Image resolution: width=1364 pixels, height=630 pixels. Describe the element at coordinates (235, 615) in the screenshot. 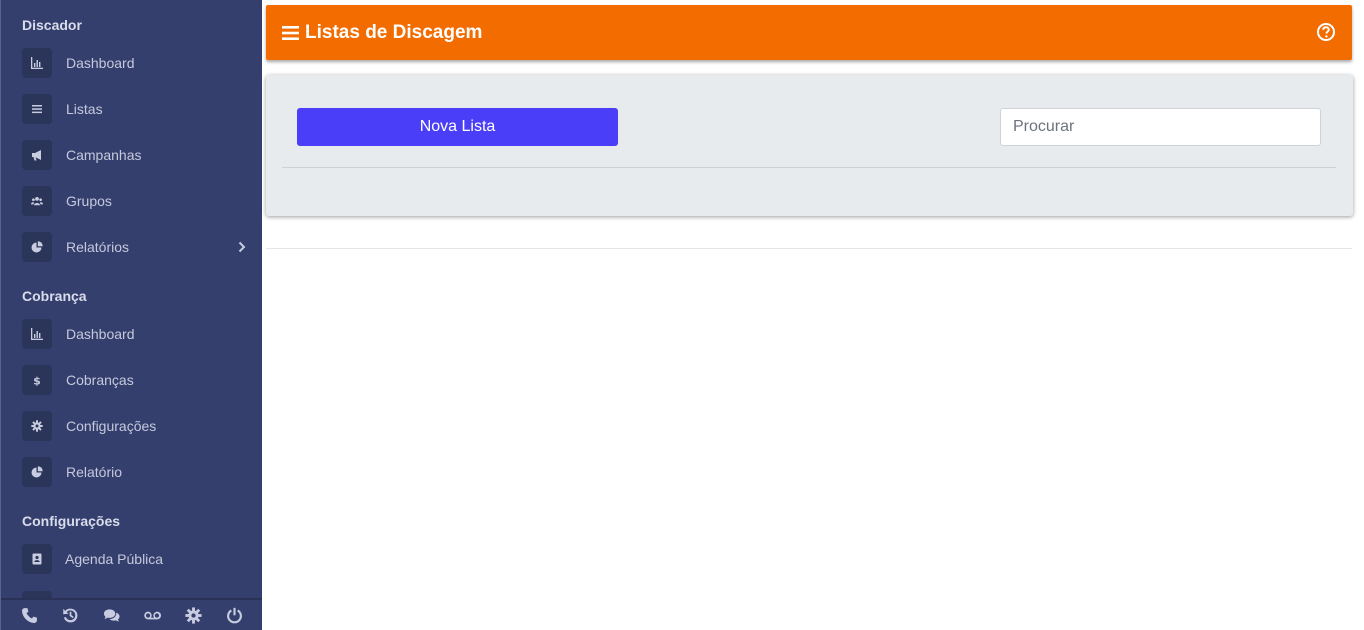

I see `power-icon` at that location.